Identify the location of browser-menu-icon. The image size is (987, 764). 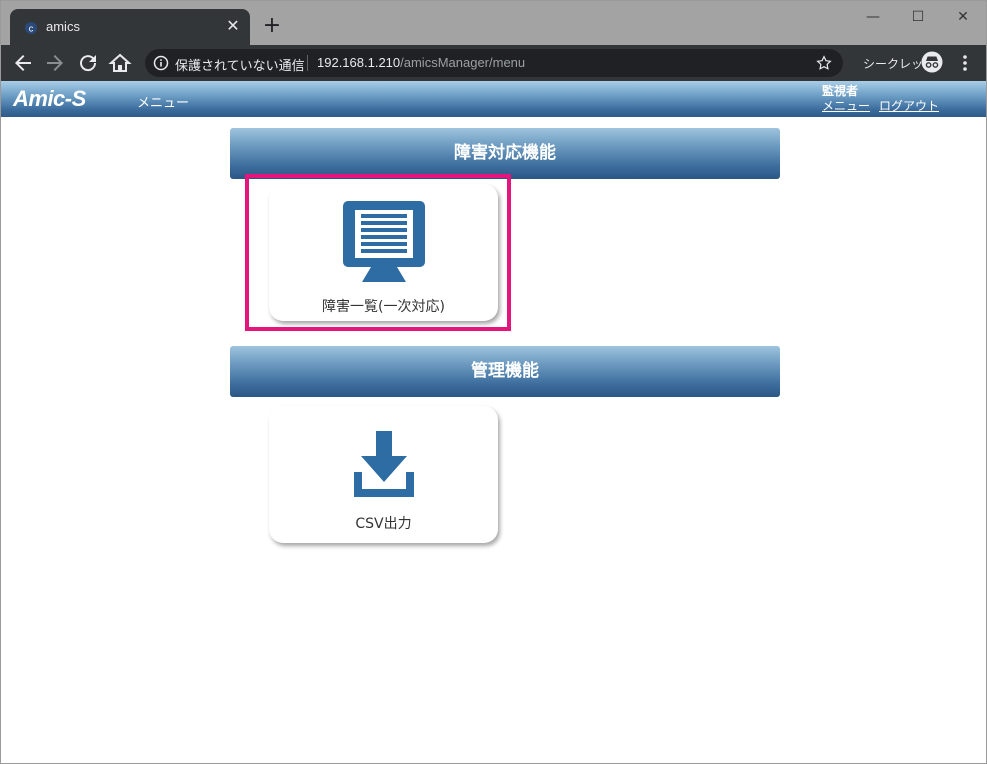
(965, 63).